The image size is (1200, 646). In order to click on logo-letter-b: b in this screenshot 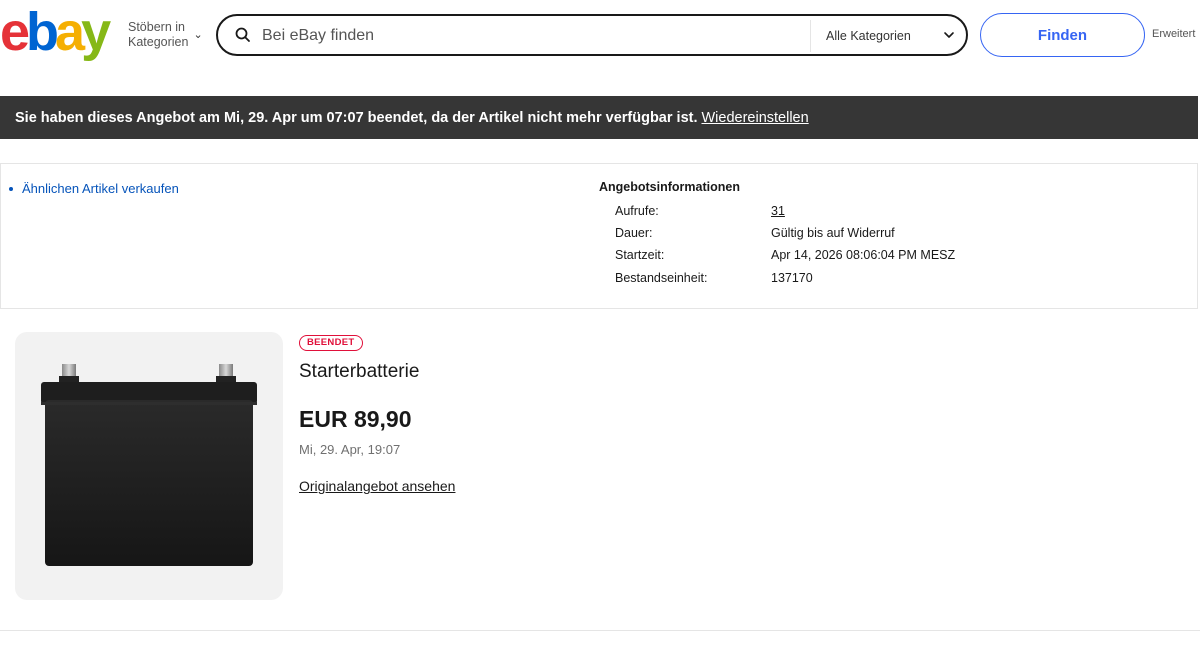, I will do `click(42, 32)`.